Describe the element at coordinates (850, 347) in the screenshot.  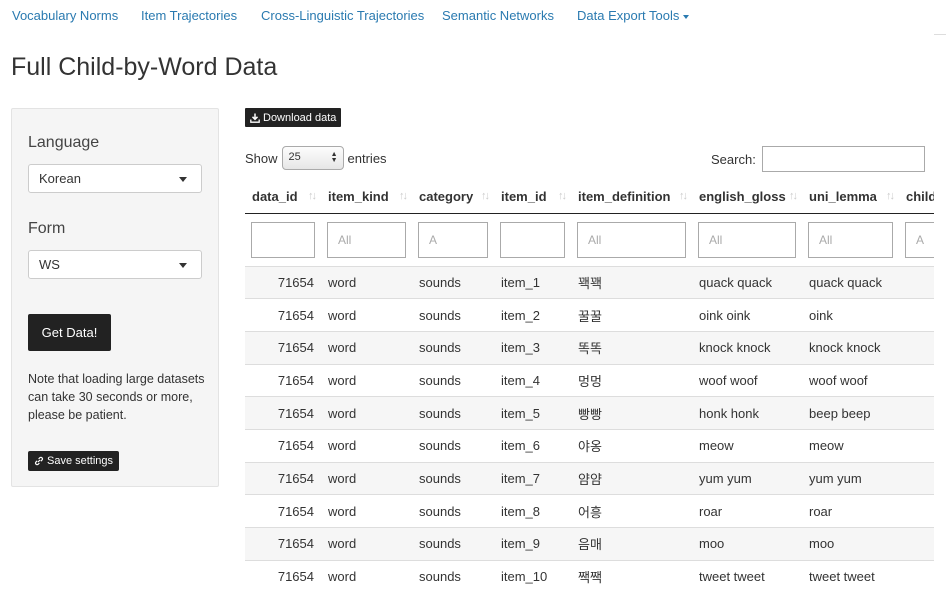
I see `cell-uni-lemma: knock knock` at that location.